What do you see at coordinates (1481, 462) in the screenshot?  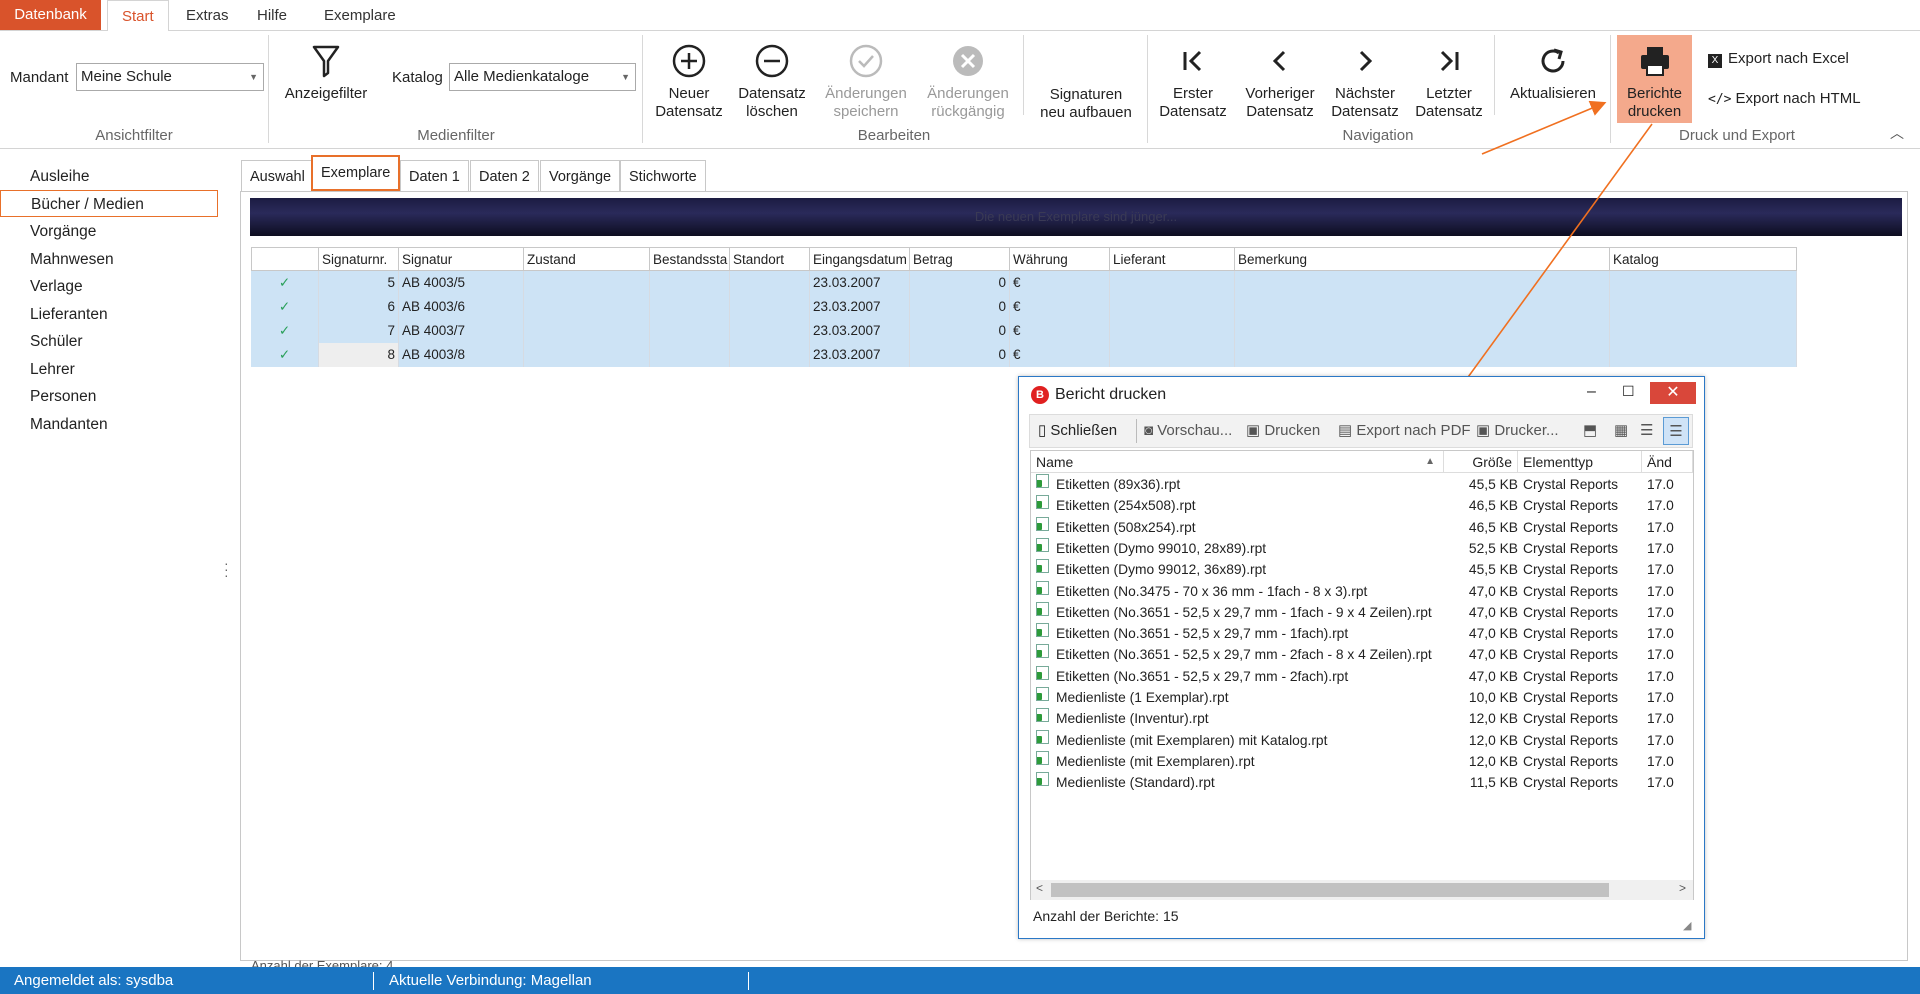 I see `list-header-groesse: Größe` at bounding box center [1481, 462].